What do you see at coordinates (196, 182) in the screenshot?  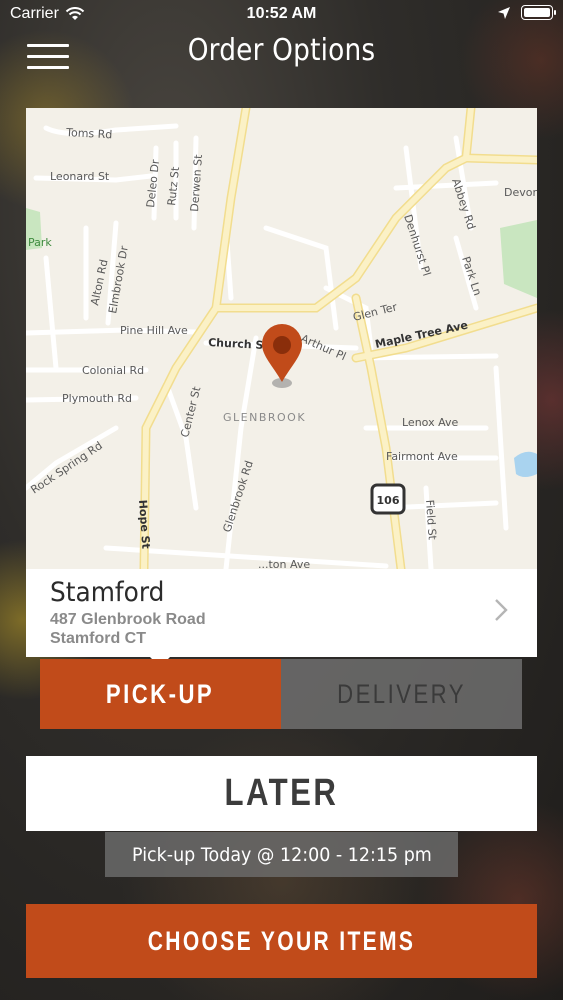 I see `map-label: Derwen St` at bounding box center [196, 182].